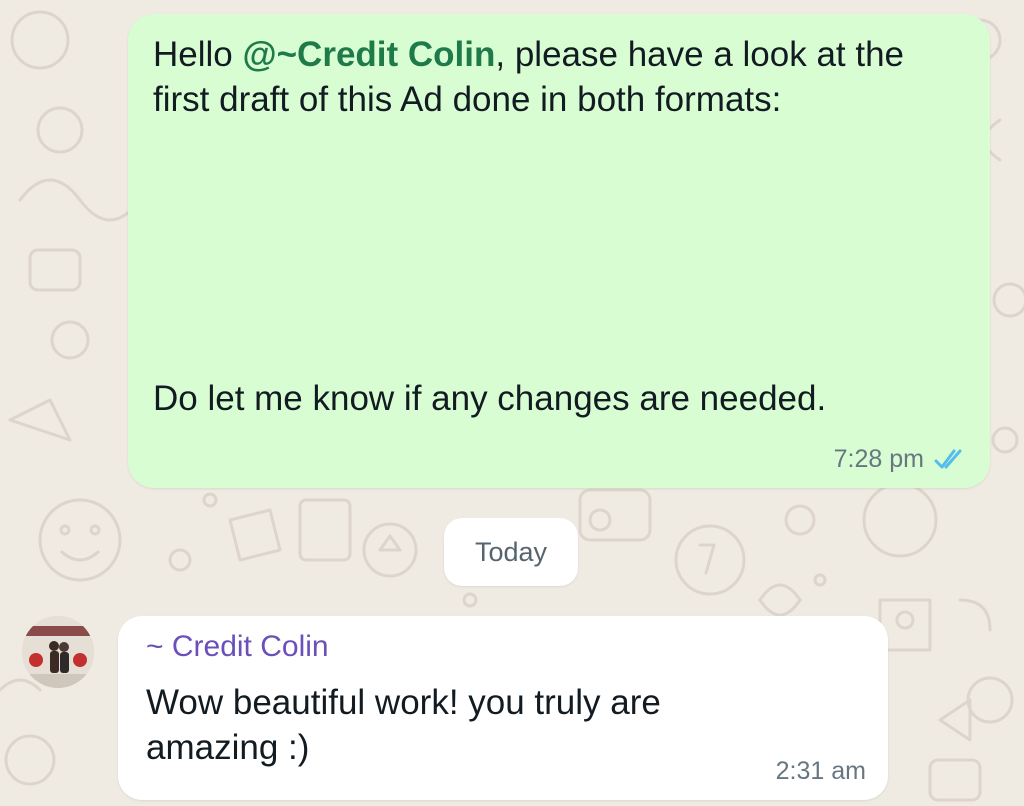  Describe the element at coordinates (58, 652) in the screenshot. I see `avatar` at that location.